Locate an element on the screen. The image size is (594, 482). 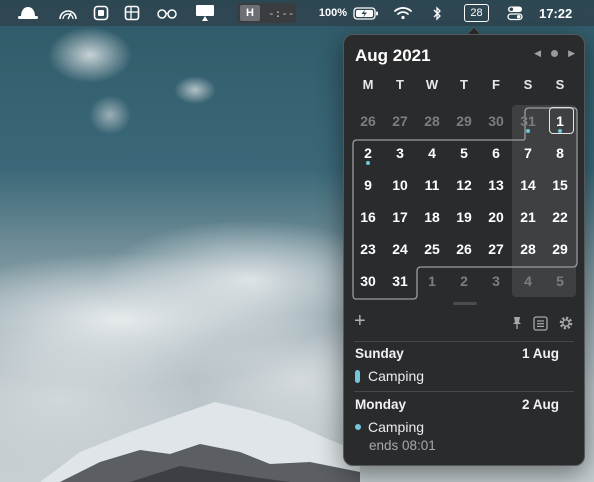
day-cell: 14 is located at coordinates (528, 185).